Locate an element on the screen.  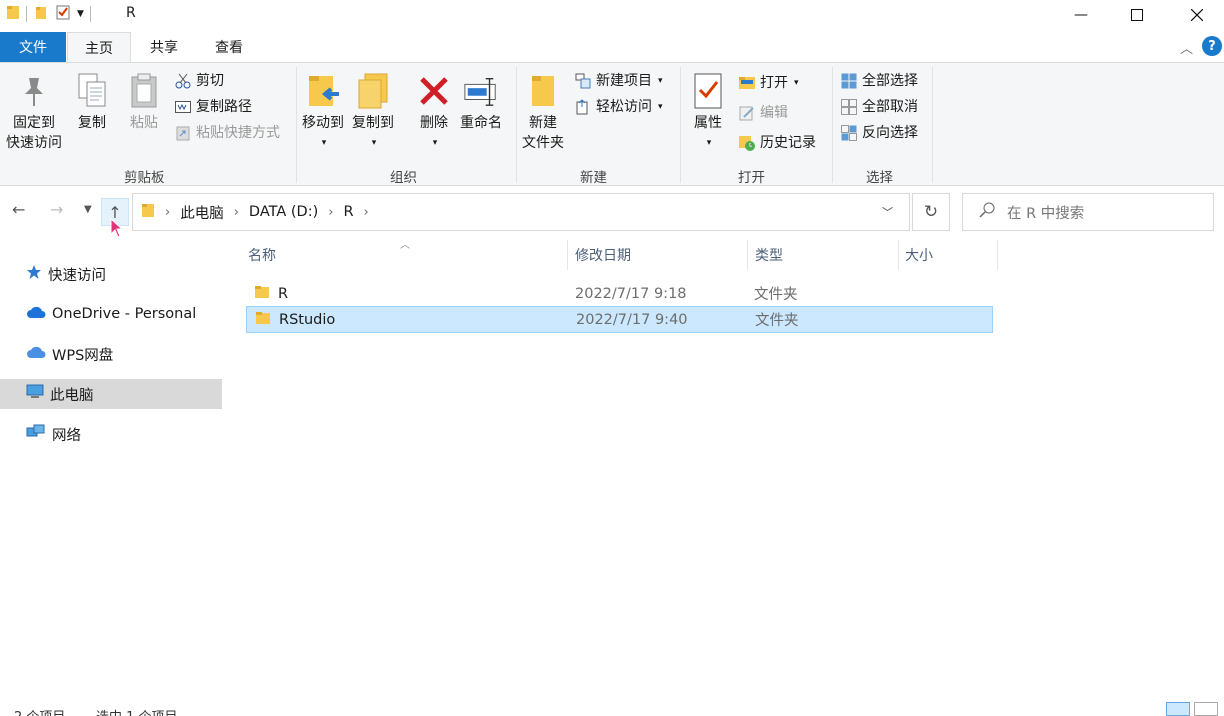
file-row: R 2022/7/17 9:18 文件夹 is located at coordinates (619, 293).